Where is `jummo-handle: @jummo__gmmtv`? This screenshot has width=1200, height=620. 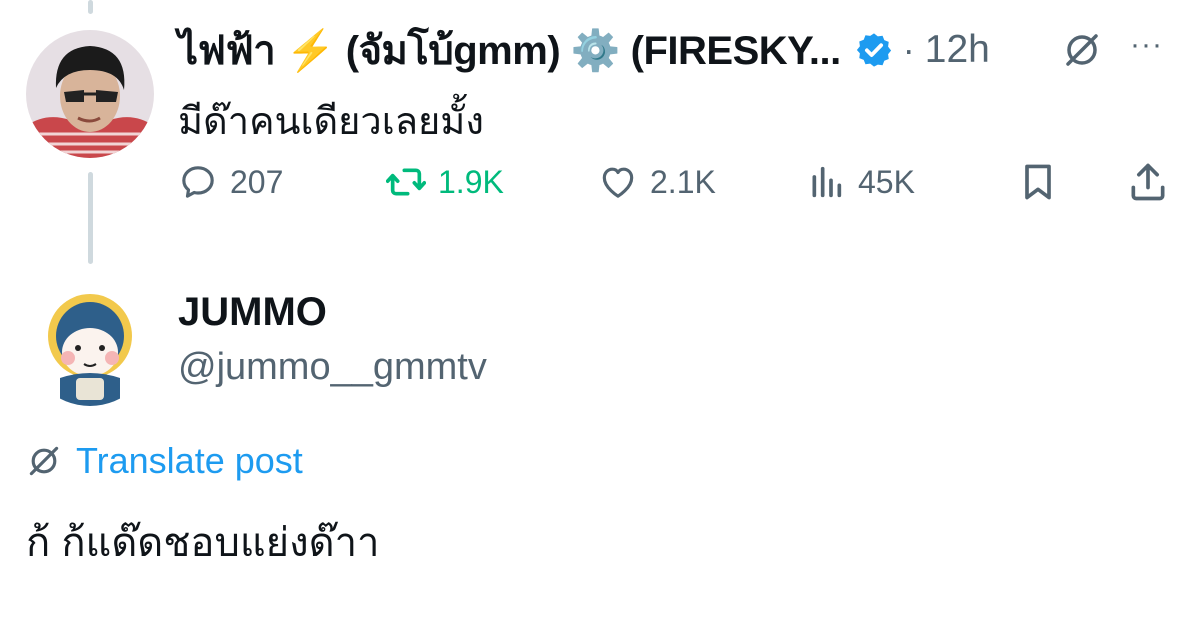 jummo-handle: @jummo__gmmtv is located at coordinates (332, 367).